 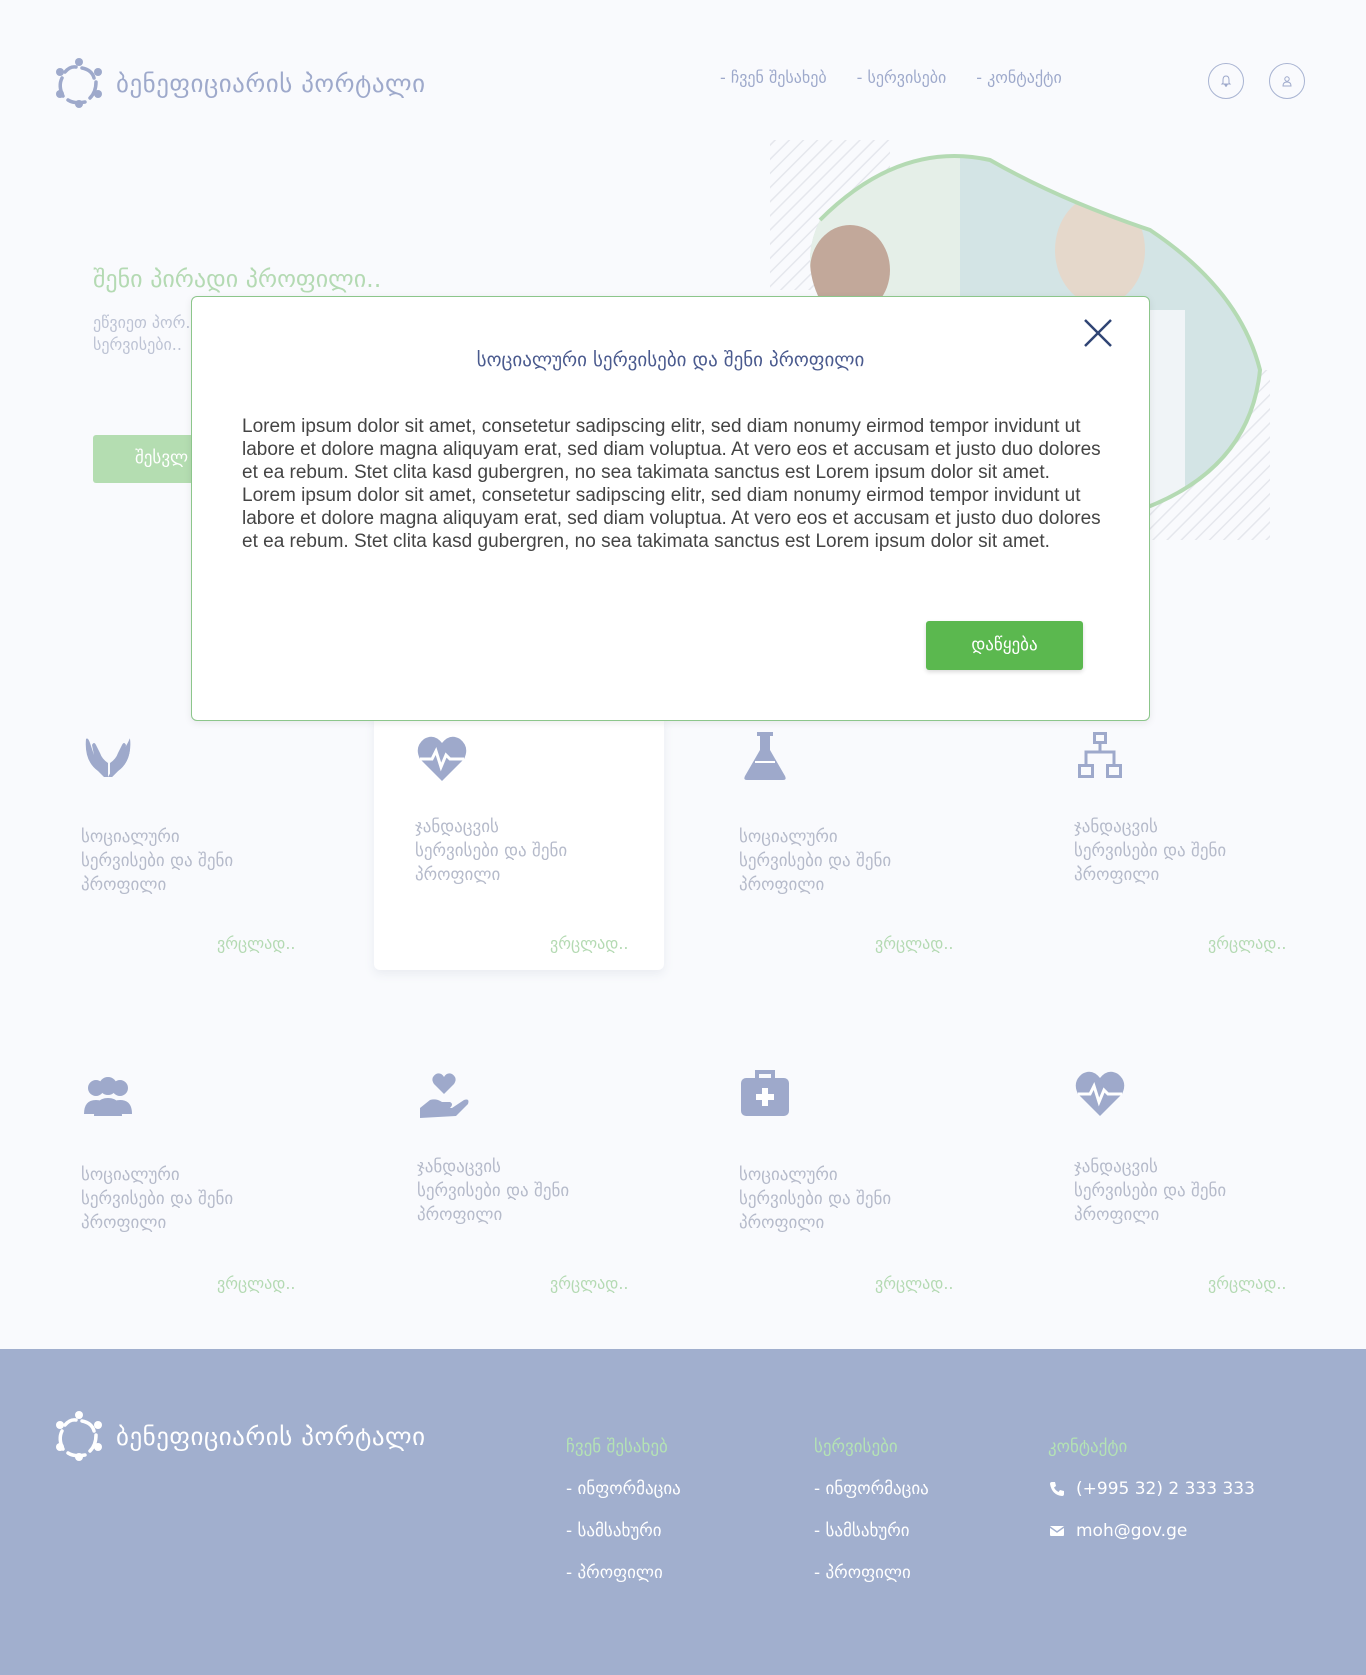 I want to click on modal-start-button: დაწყება, so click(x=1004, y=645).